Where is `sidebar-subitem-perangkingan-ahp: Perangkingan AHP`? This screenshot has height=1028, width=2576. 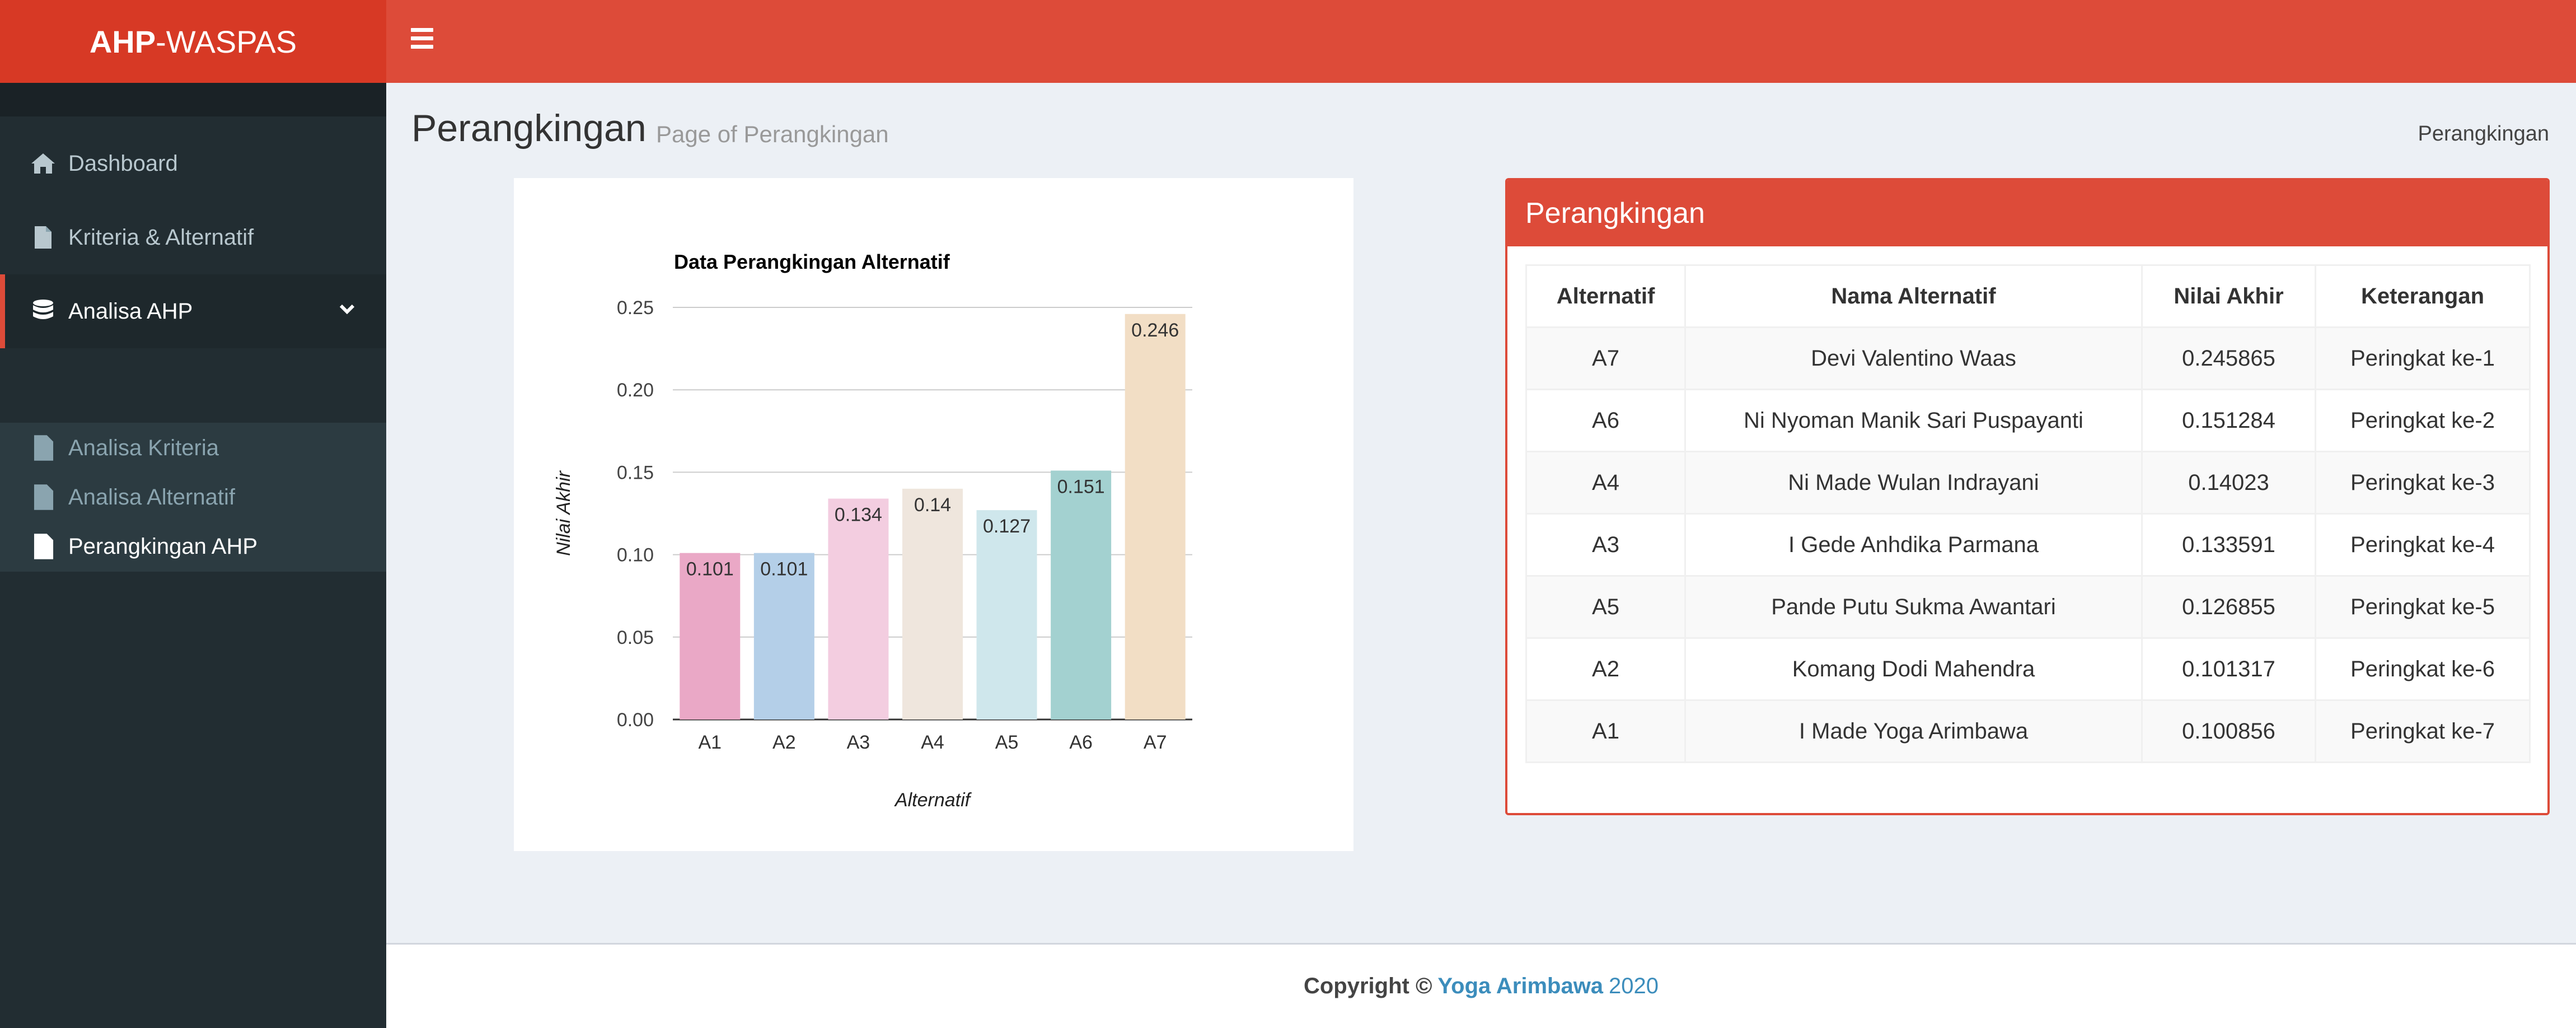
sidebar-subitem-perangkingan-ahp: Perangkingan AHP is located at coordinates (193, 546).